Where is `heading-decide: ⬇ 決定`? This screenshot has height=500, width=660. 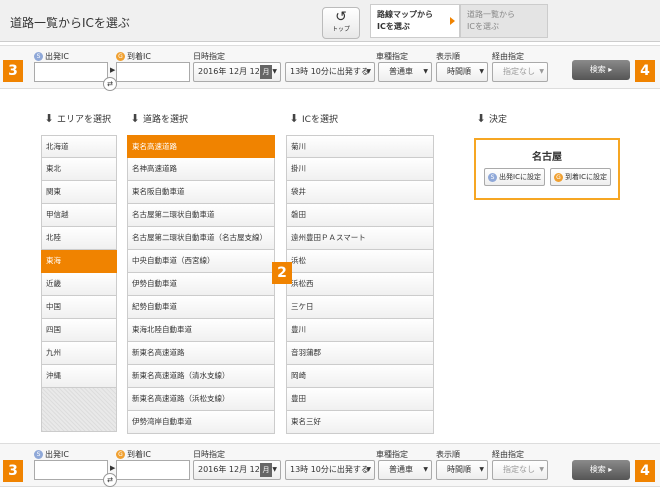 heading-decide: ⬇ 決定 is located at coordinates (491, 118).